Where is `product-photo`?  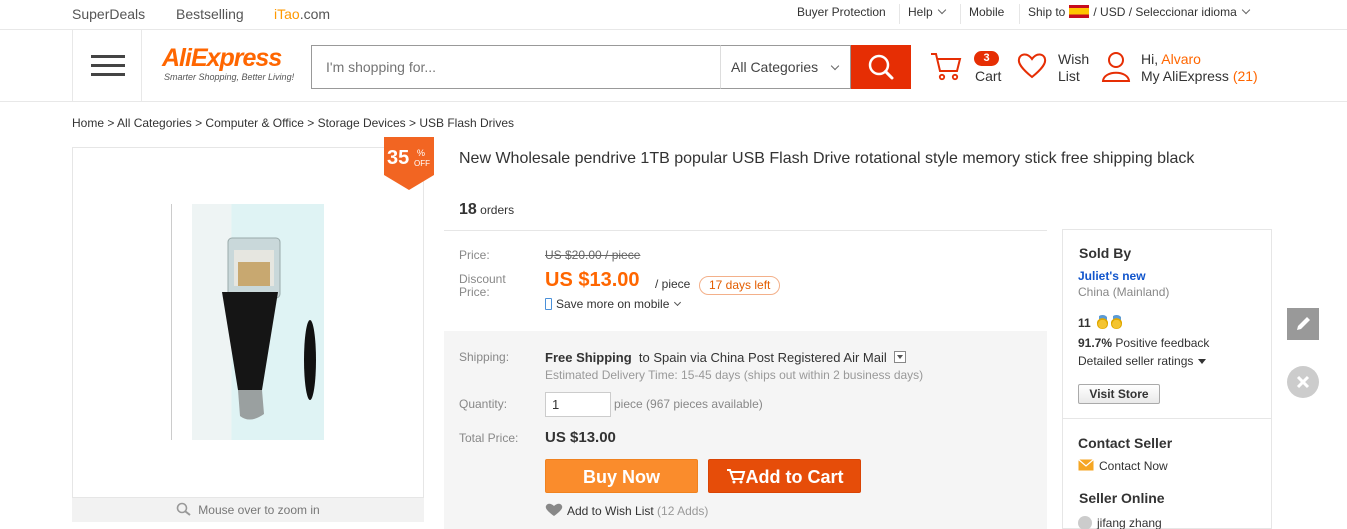 product-photo is located at coordinates (258, 322).